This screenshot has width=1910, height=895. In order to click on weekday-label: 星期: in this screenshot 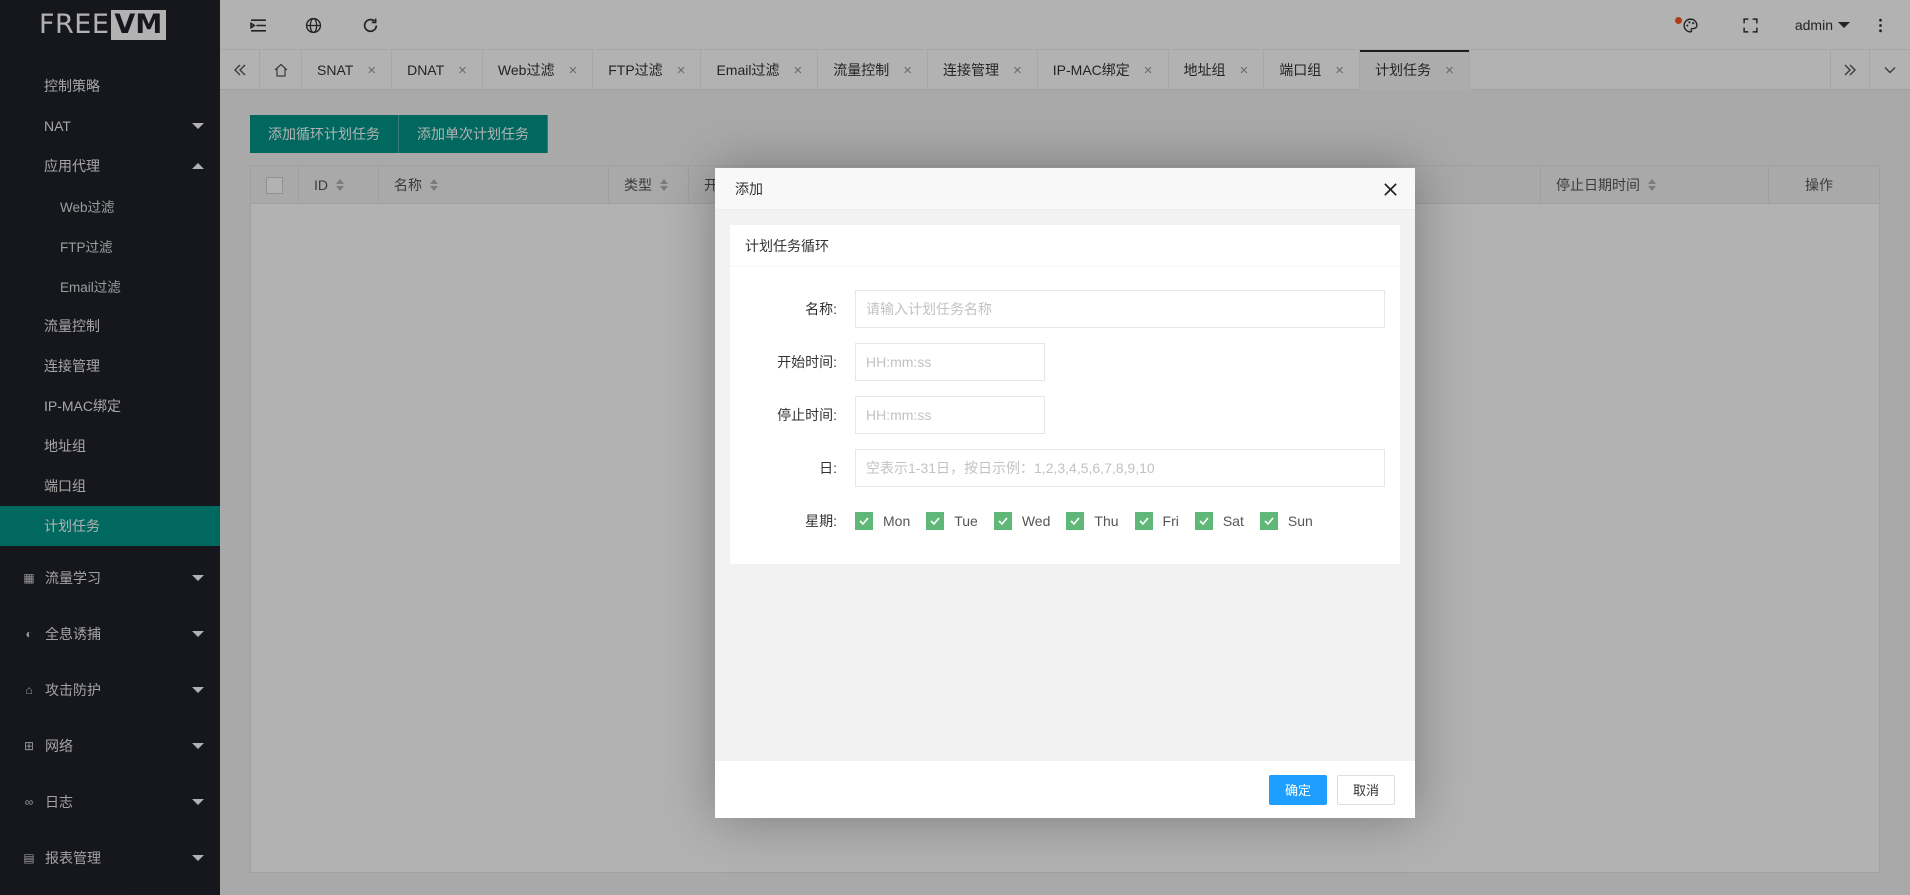, I will do `click(821, 520)`.